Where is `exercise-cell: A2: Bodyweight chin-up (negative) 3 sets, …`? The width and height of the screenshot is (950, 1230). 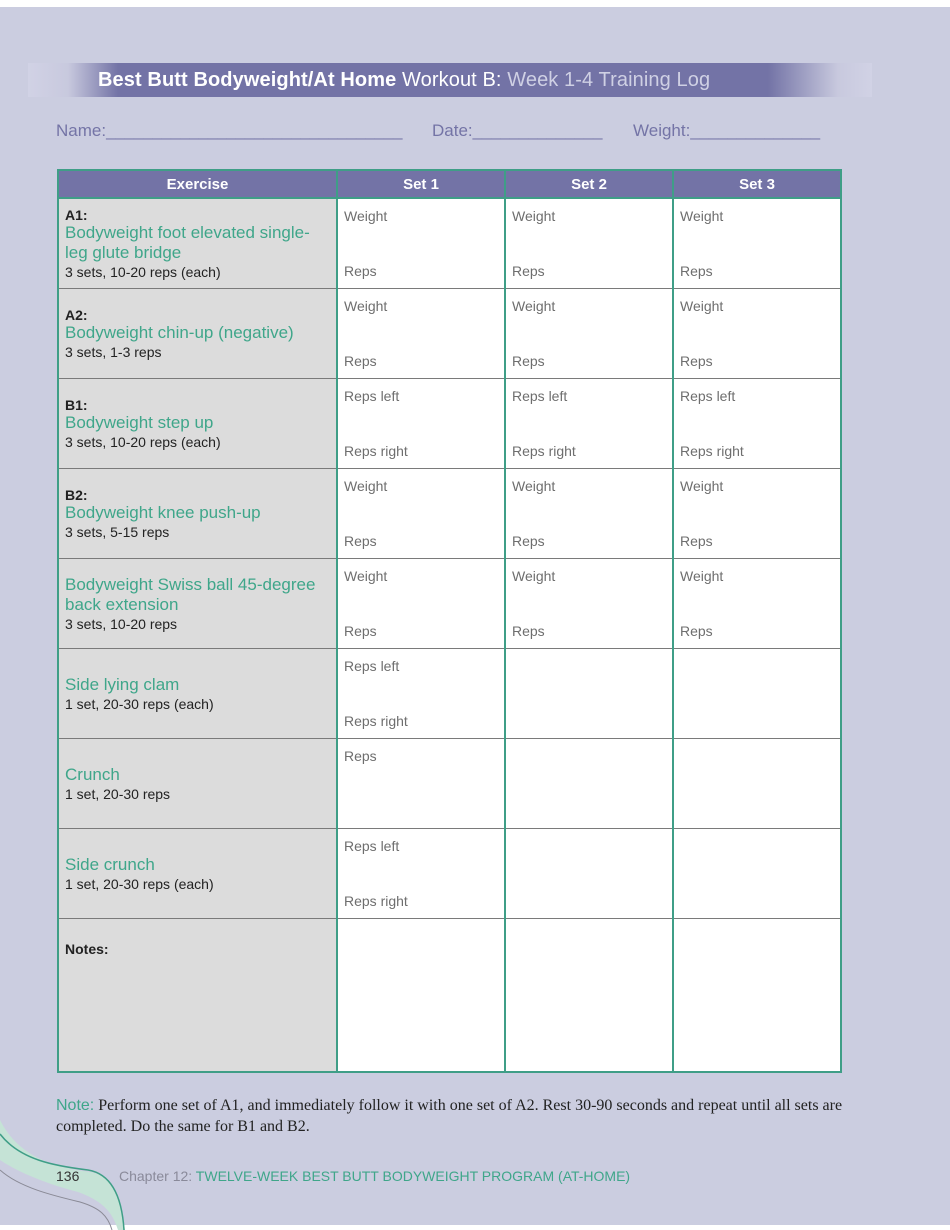
exercise-cell: A2: Bodyweight chin-up (negative) 3 sets, … is located at coordinates (197, 333).